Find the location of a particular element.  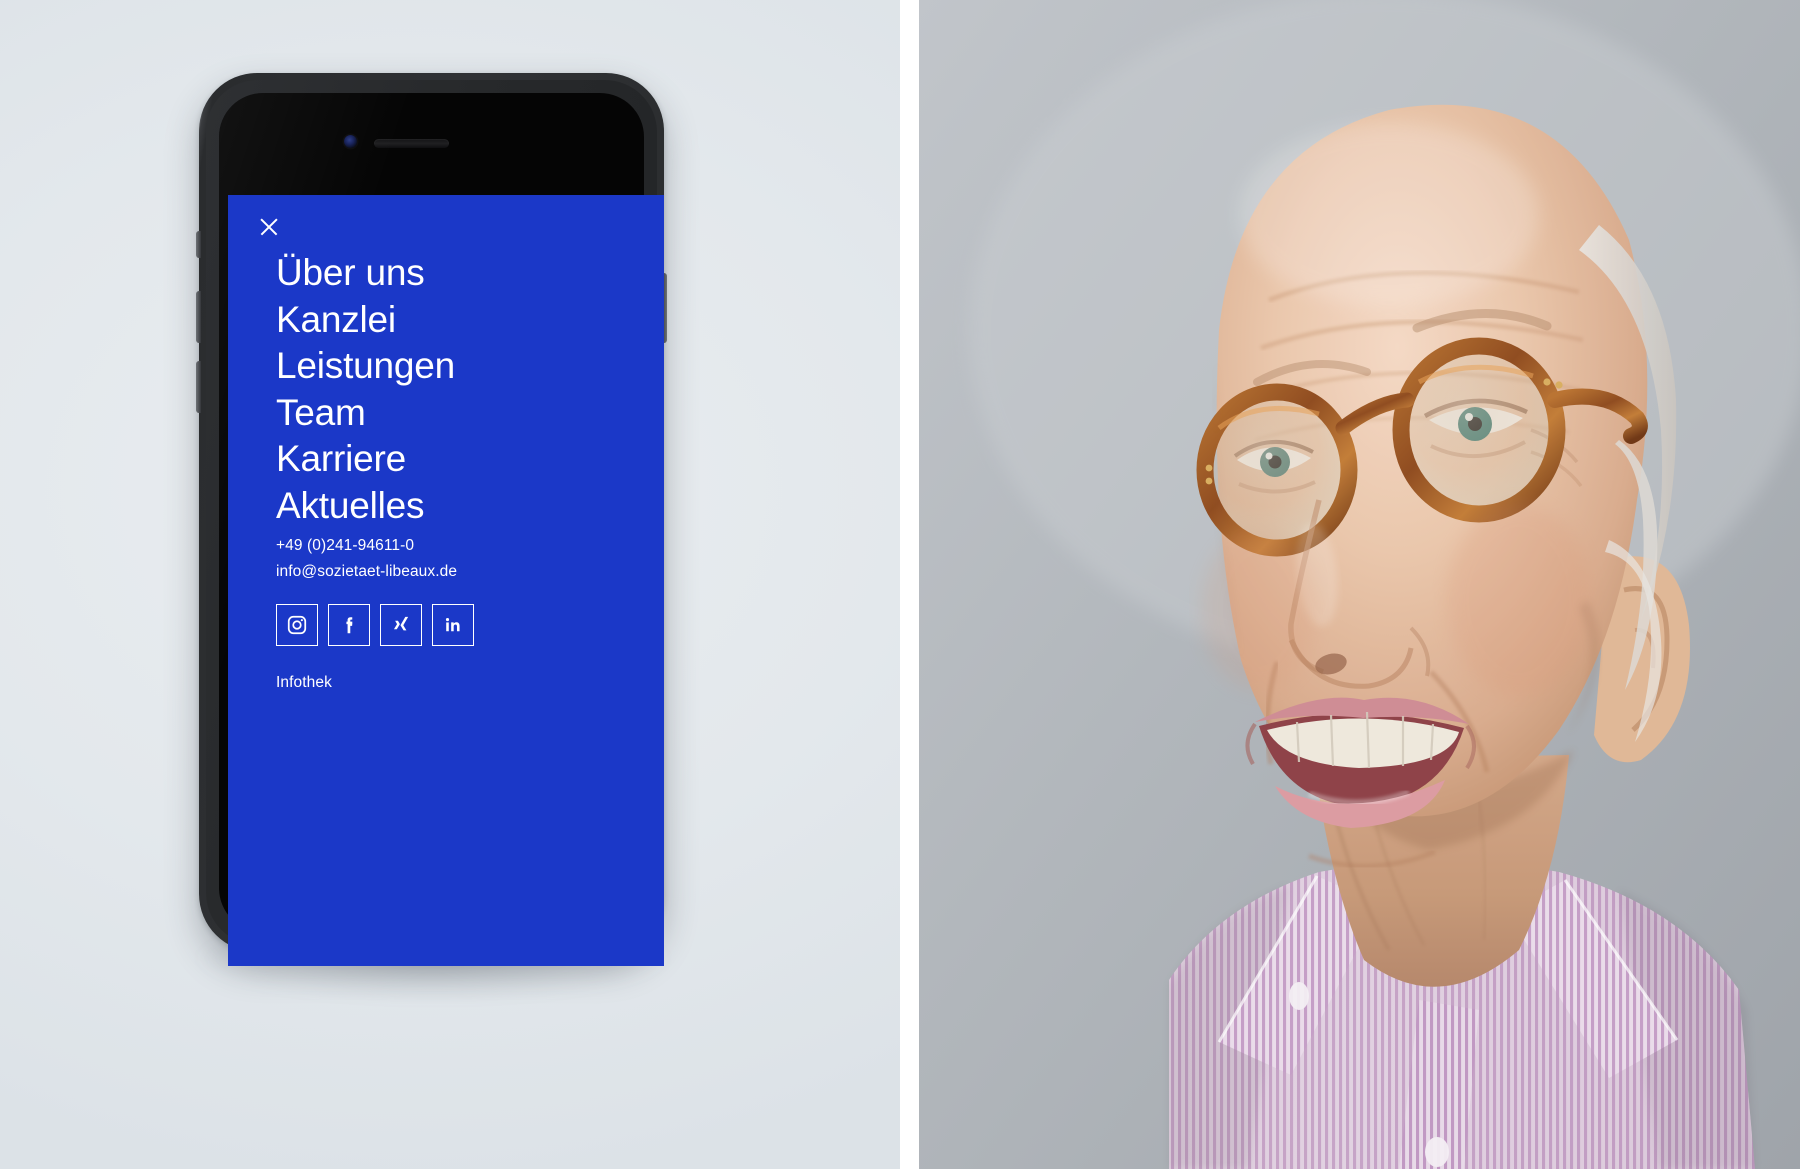

infothek-link: Infothek is located at coordinates (304, 683).